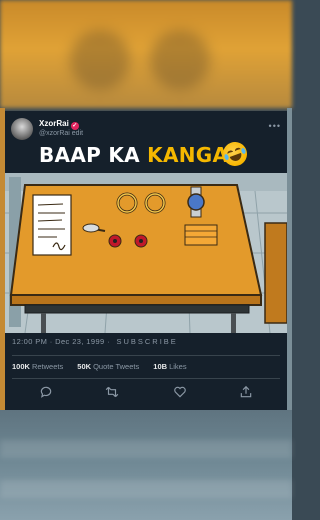  Describe the element at coordinates (22, 129) in the screenshot. I see `avatar` at that location.